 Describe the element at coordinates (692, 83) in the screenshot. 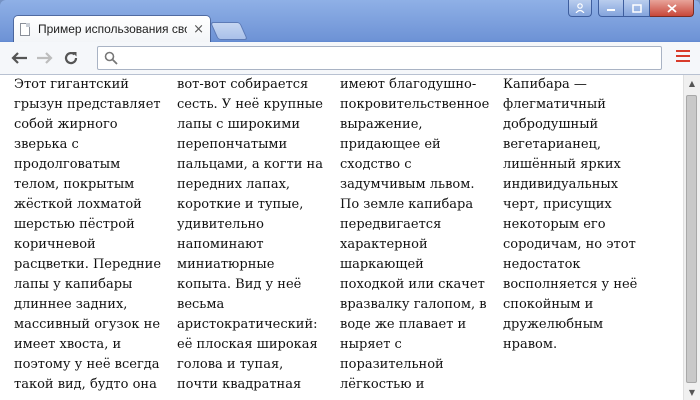

I see `scroll-up-button: ▲` at that location.